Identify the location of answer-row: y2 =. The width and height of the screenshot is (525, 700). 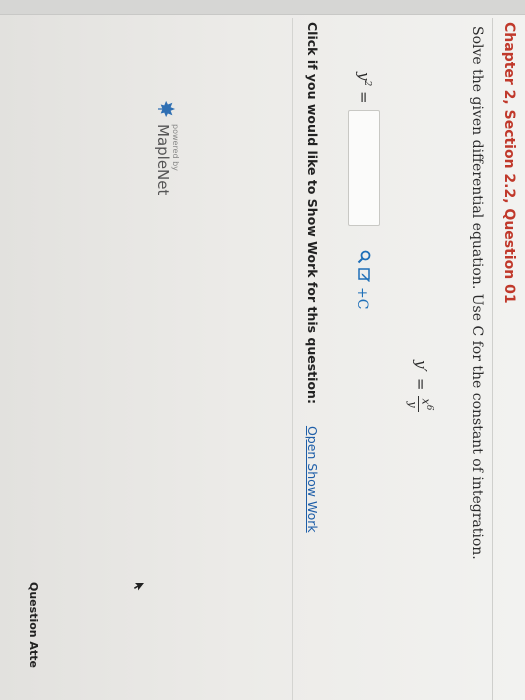
(364, 149).